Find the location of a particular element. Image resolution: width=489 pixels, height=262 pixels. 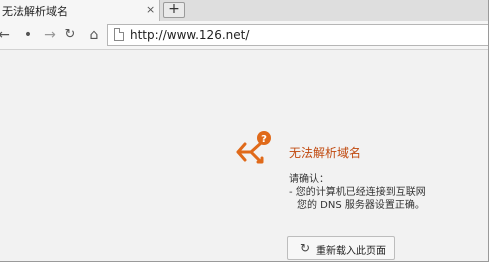

error-hint: 请确认： - 您的计算机已经连接到互联网 您的 DNS 服务器设置正确。 is located at coordinates (357, 192).